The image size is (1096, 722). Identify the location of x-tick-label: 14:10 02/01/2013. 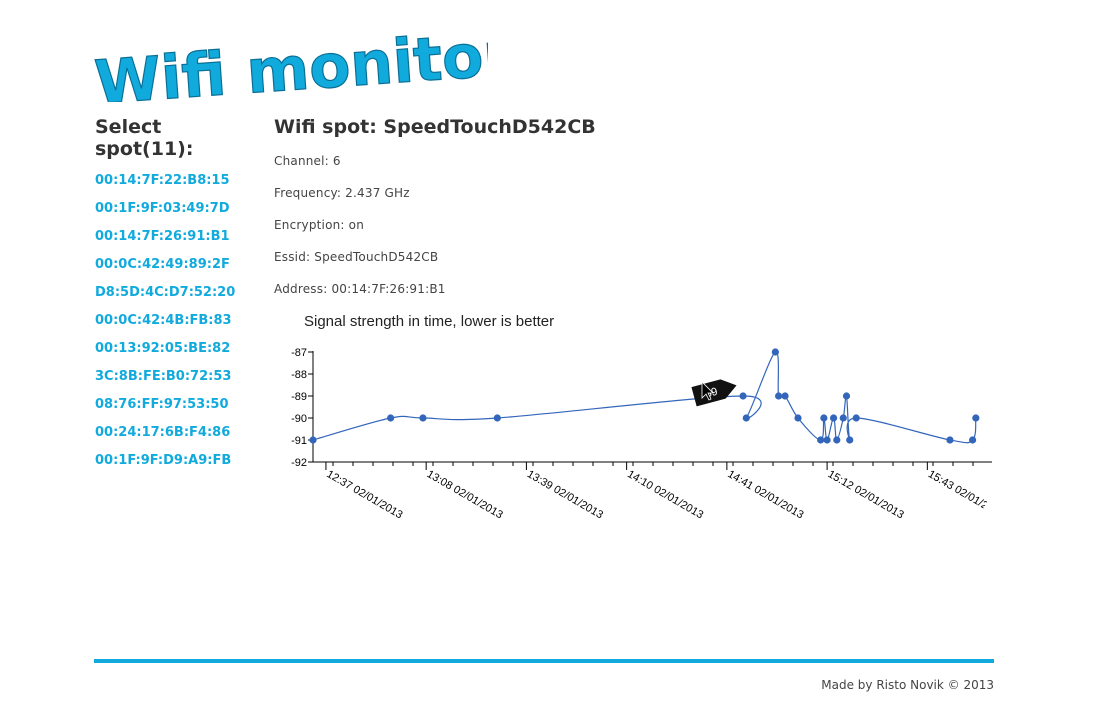
(665, 494).